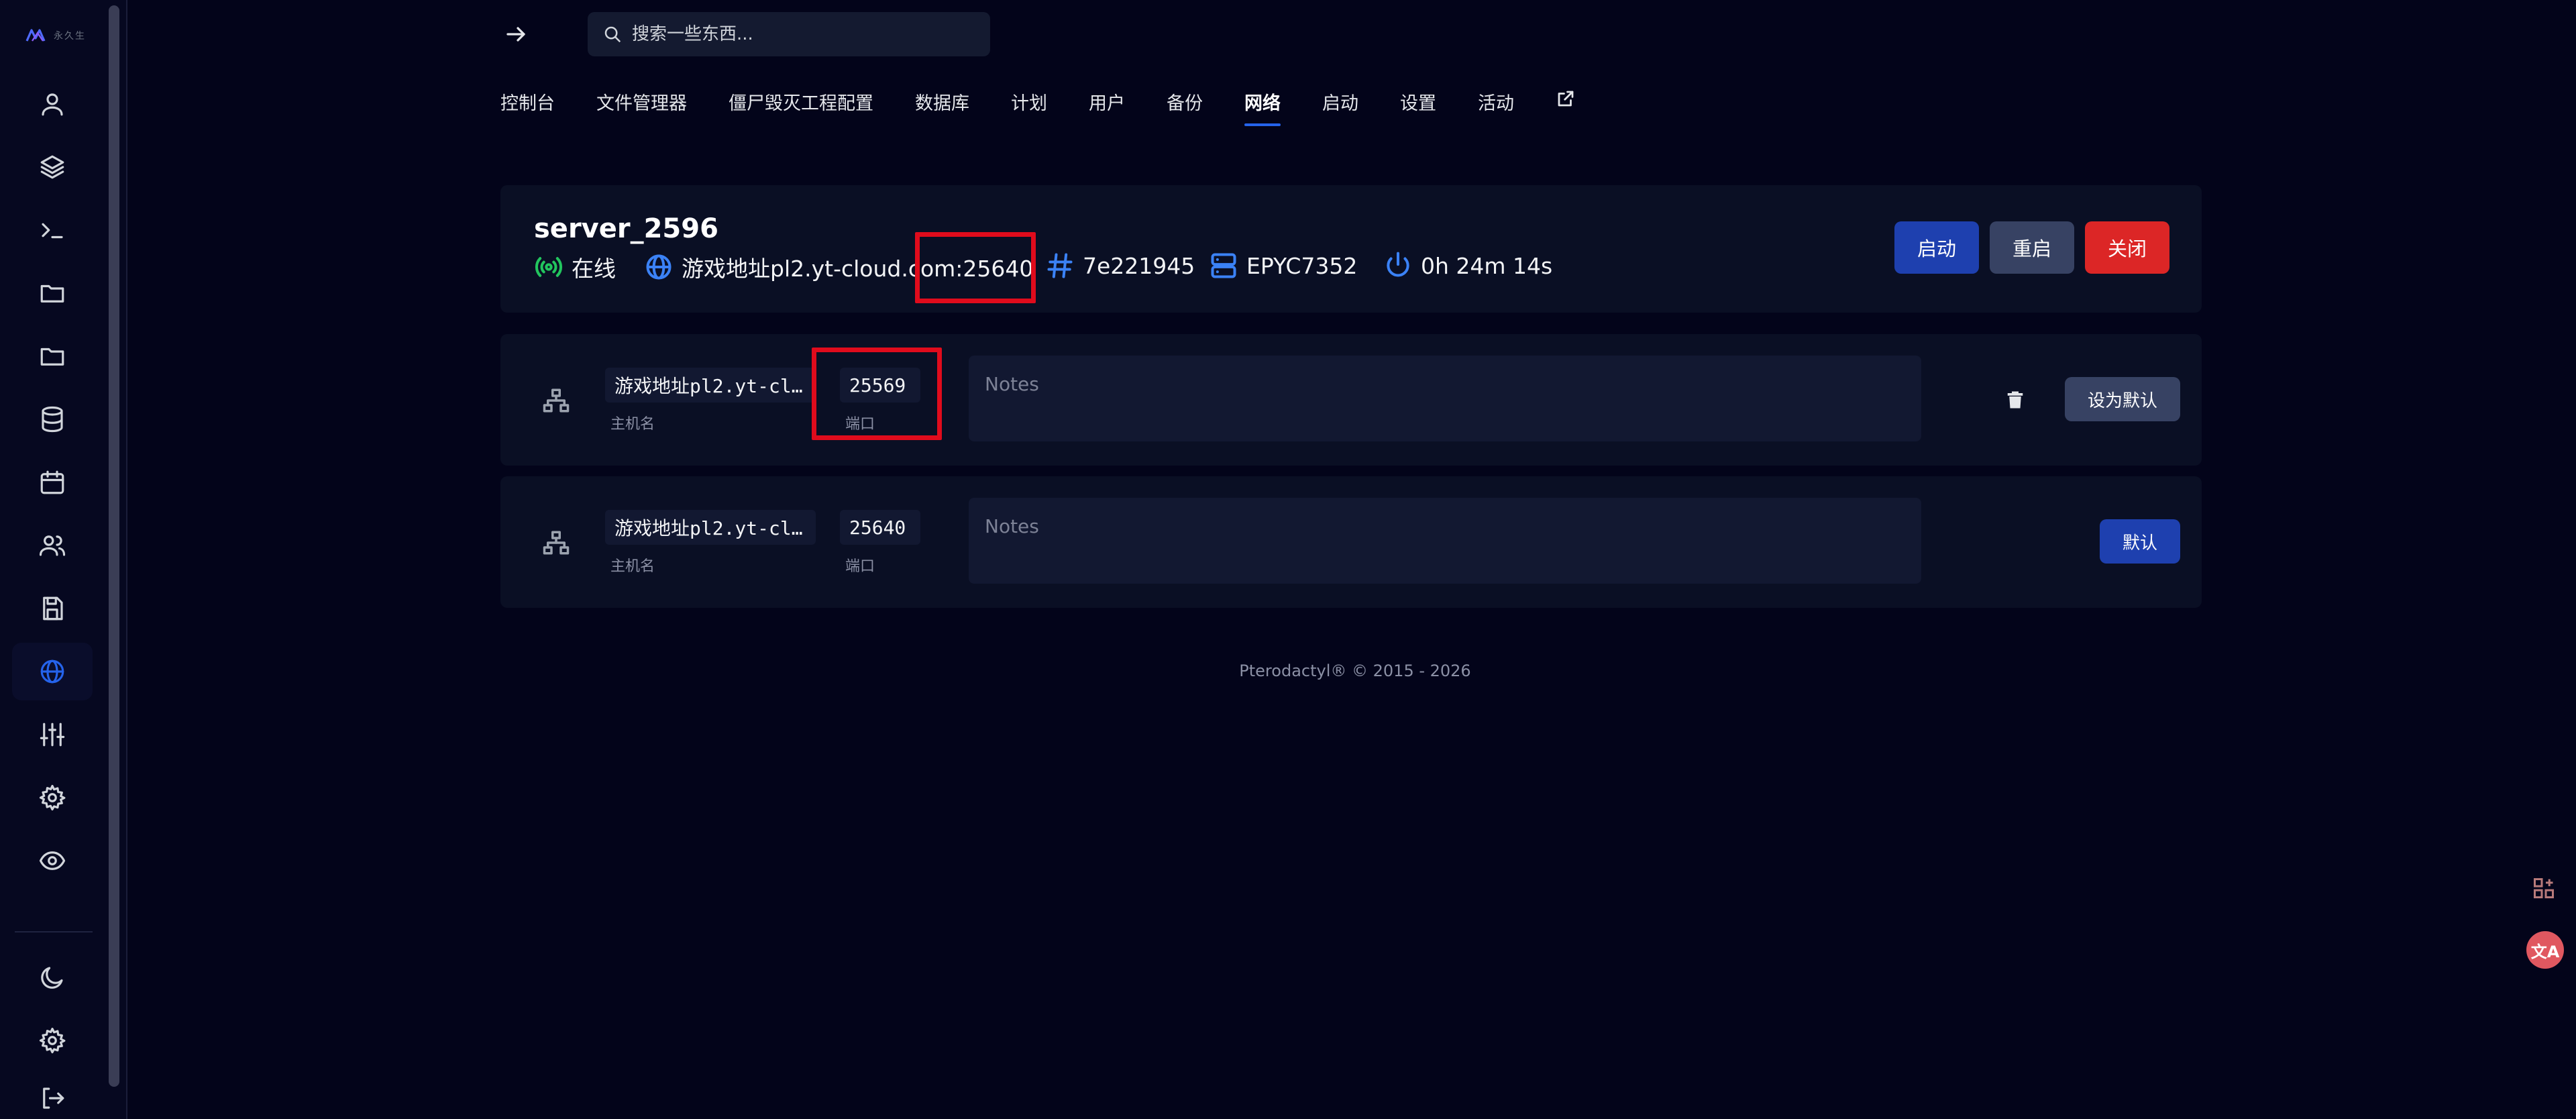 The image size is (2576, 1119). I want to click on floating-translate-button: 文A, so click(2545, 950).